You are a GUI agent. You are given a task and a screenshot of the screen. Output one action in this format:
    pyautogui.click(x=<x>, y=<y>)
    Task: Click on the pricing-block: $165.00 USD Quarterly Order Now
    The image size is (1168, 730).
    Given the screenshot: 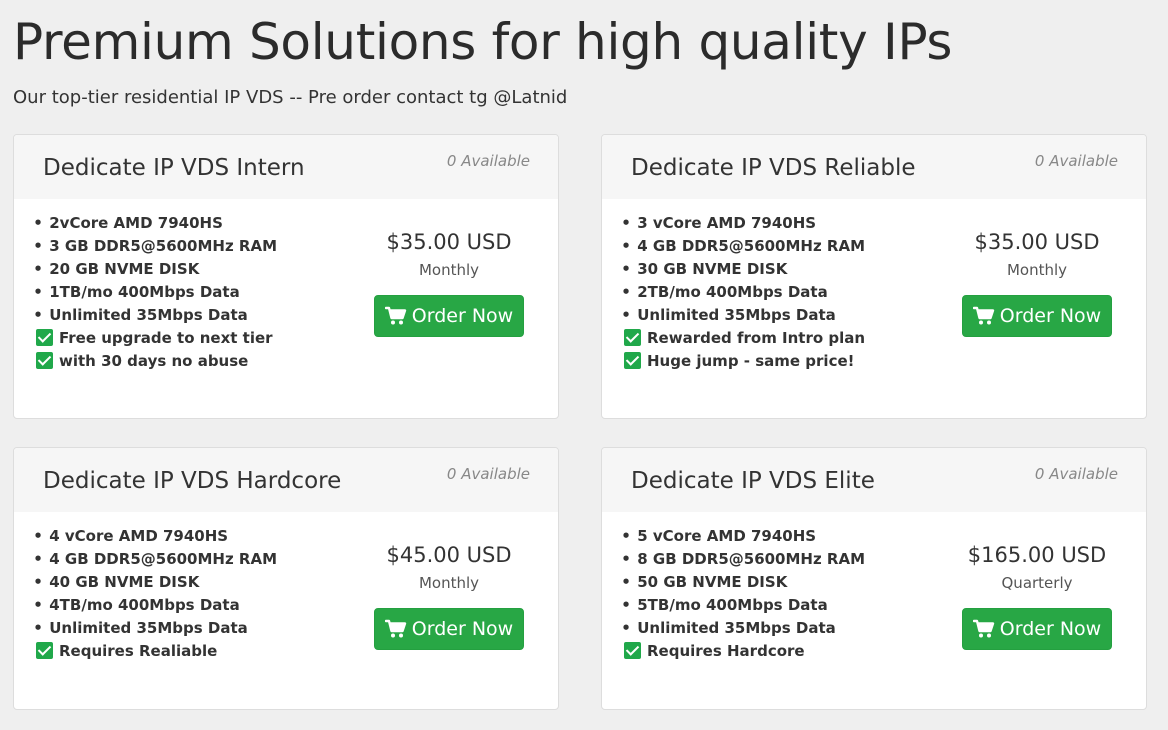 What is the action you would take?
    pyautogui.click(x=1037, y=595)
    